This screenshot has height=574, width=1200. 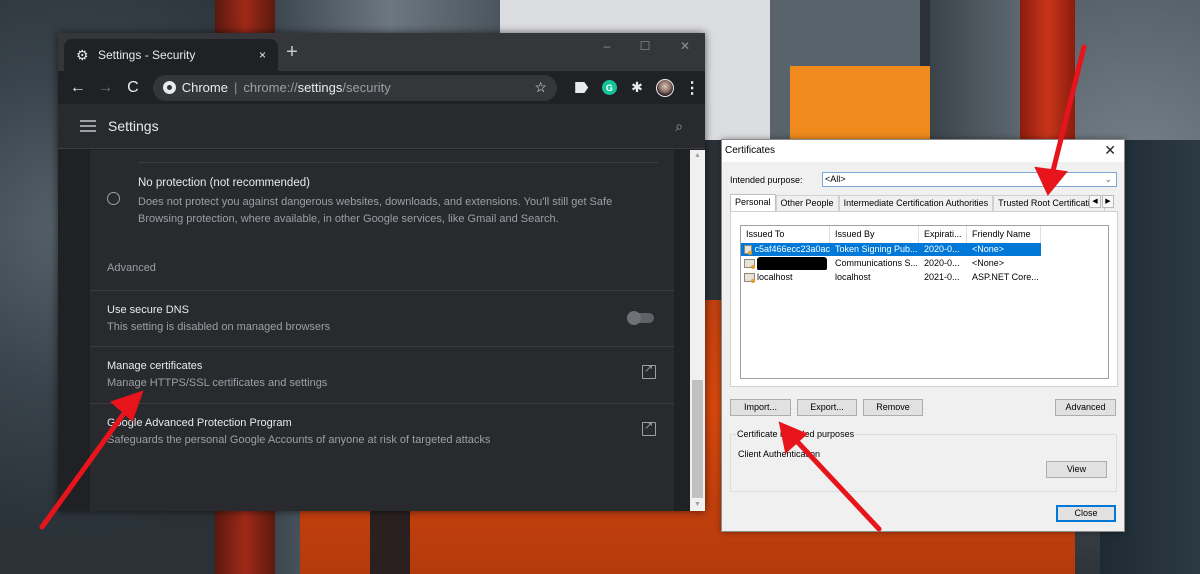 I want to click on row-title: Manage certificates, so click(x=155, y=366).